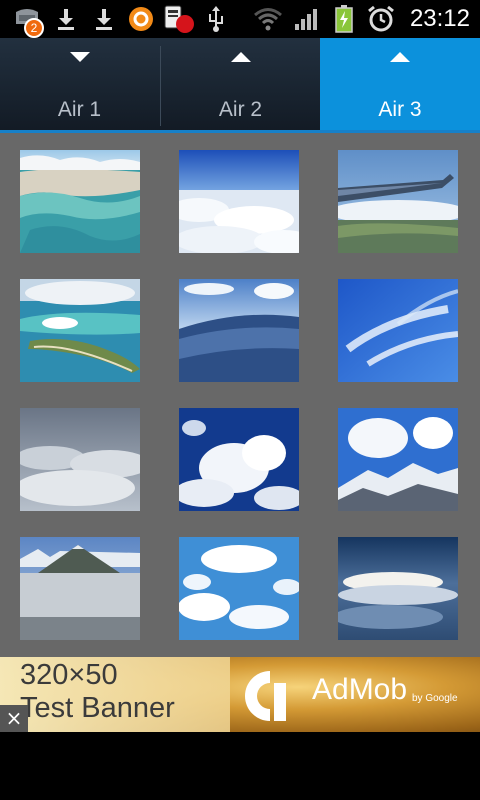 This screenshot has height=800, width=480. I want to click on ad-close-button: ×, so click(14, 718).